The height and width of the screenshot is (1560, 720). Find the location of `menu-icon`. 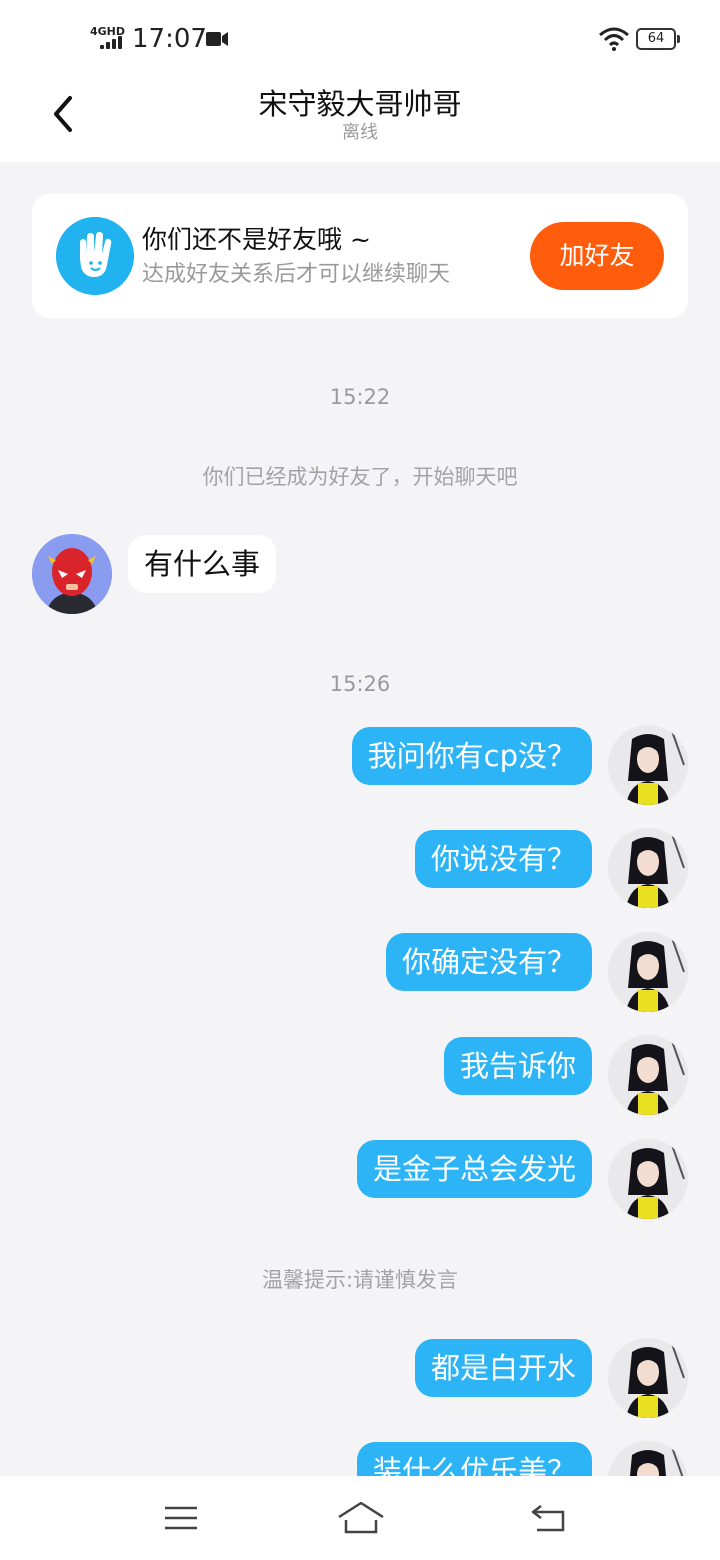

menu-icon is located at coordinates (181, 1518).